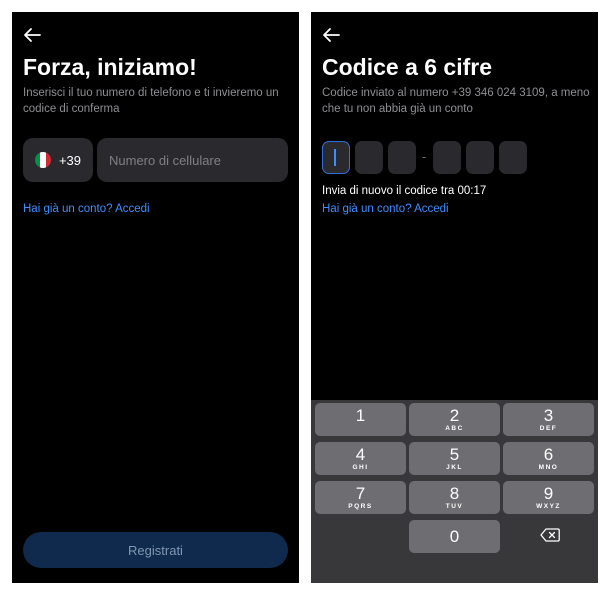 The width and height of the screenshot is (610, 595). What do you see at coordinates (454, 506) in the screenshot?
I see `key-8-letters: TUV` at bounding box center [454, 506].